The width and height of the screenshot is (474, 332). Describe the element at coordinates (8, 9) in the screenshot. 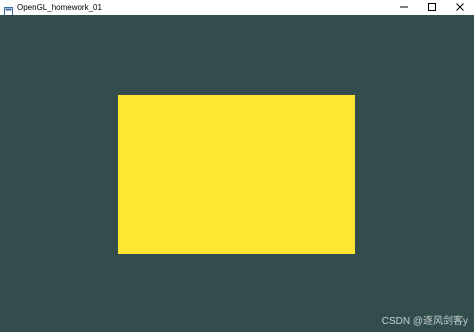

I see `app-icon` at that location.